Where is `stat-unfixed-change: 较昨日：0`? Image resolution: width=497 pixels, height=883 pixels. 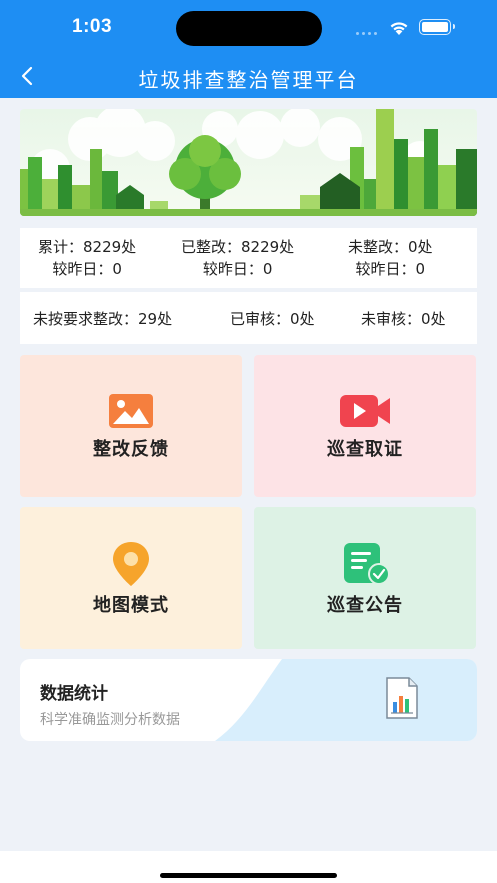 stat-unfixed-change: 较昨日：0 is located at coordinates (390, 269).